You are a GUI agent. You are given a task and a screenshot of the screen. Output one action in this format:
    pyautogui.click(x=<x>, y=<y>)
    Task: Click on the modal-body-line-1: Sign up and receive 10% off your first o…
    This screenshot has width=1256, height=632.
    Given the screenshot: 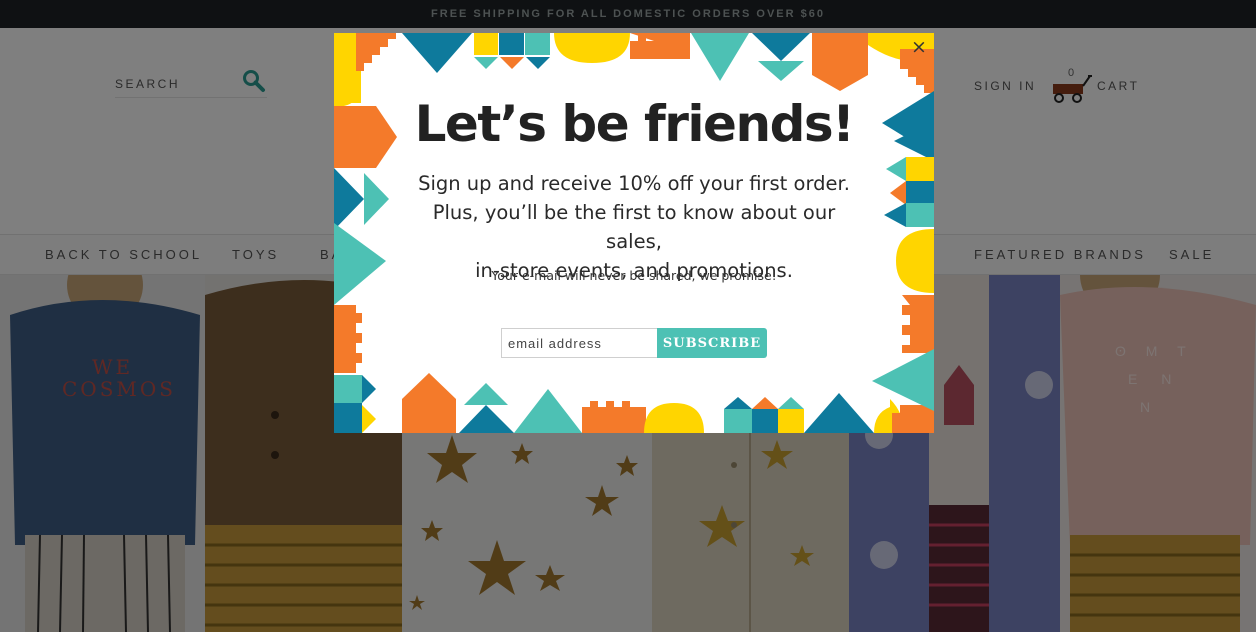 What is the action you would take?
    pyautogui.click(x=634, y=183)
    